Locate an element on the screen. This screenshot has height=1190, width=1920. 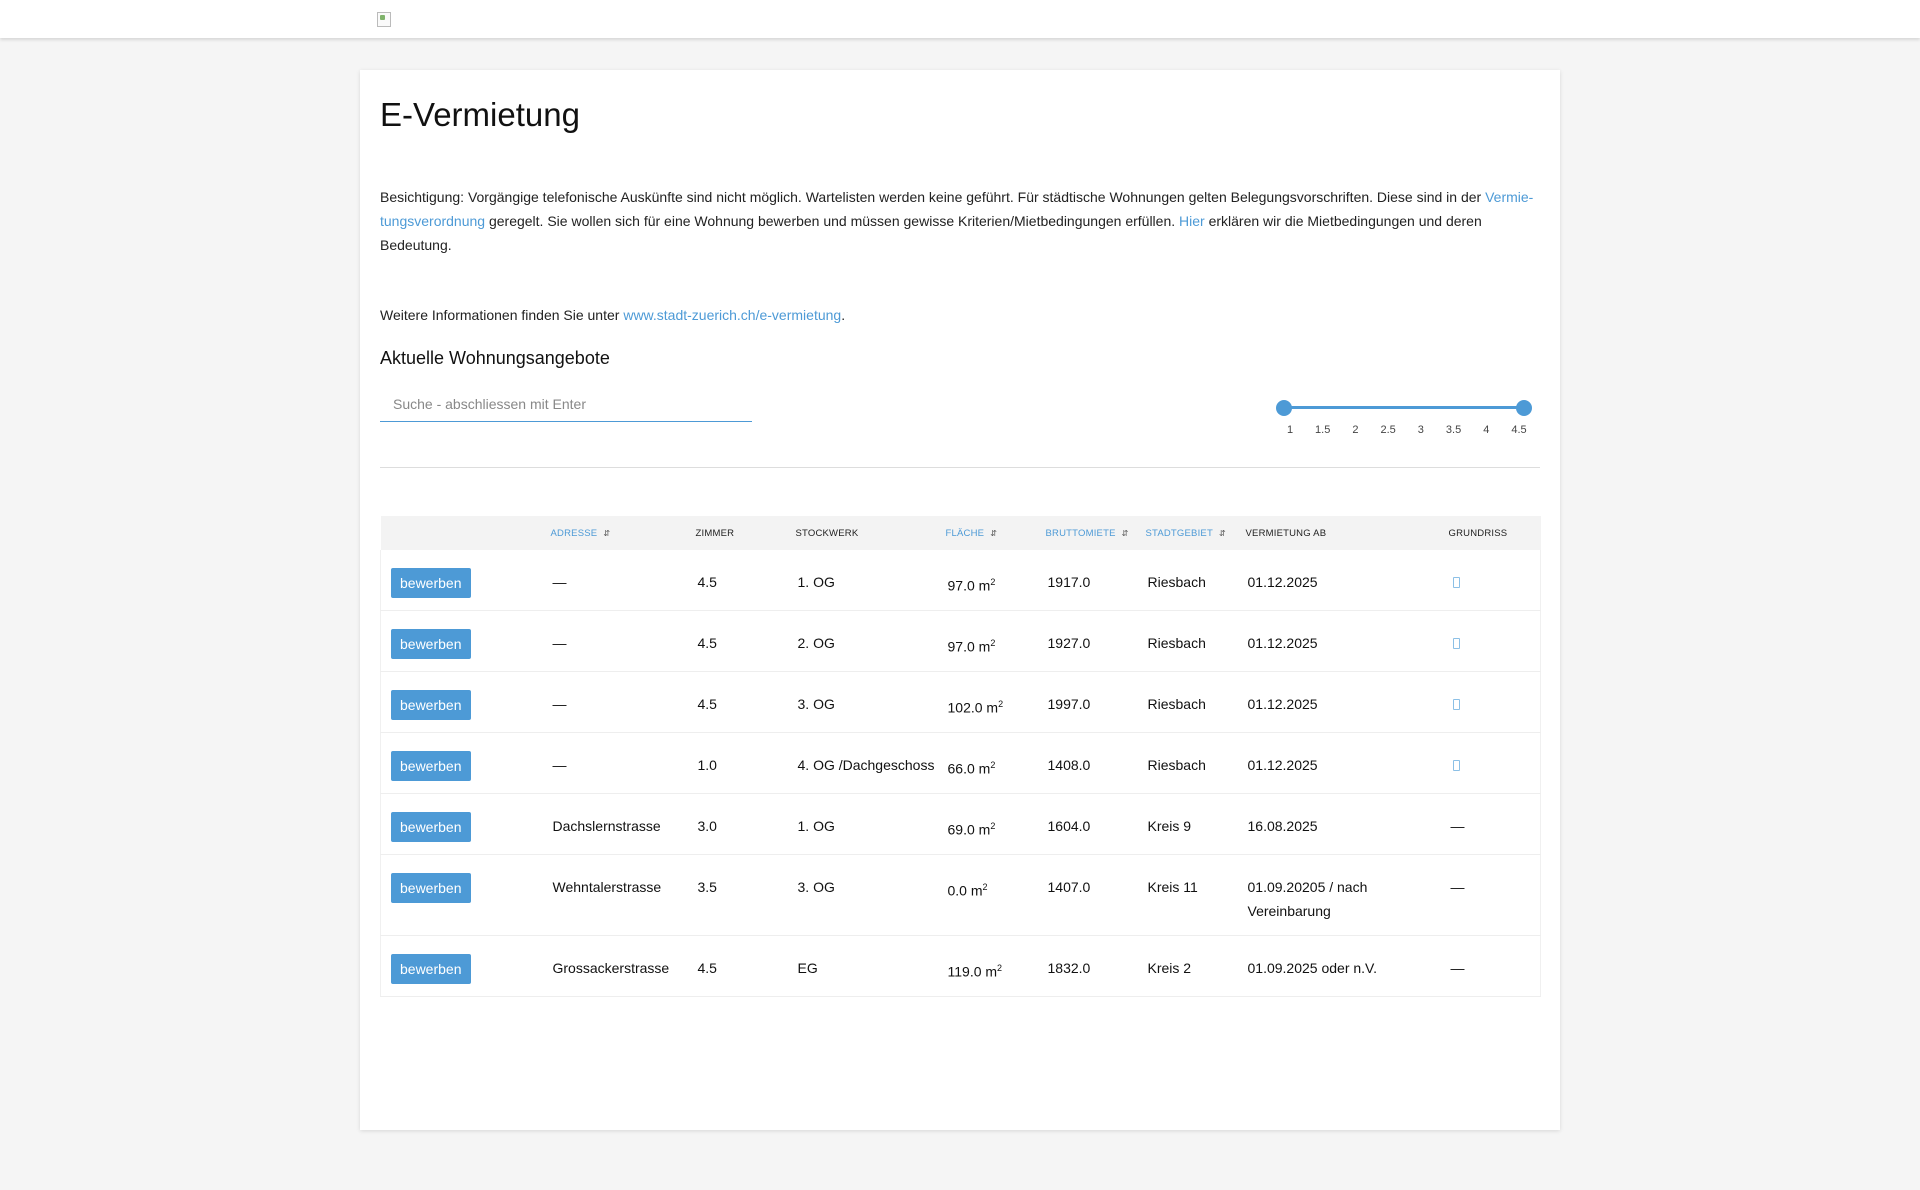
more-info-suffix: . is located at coordinates (843, 315).